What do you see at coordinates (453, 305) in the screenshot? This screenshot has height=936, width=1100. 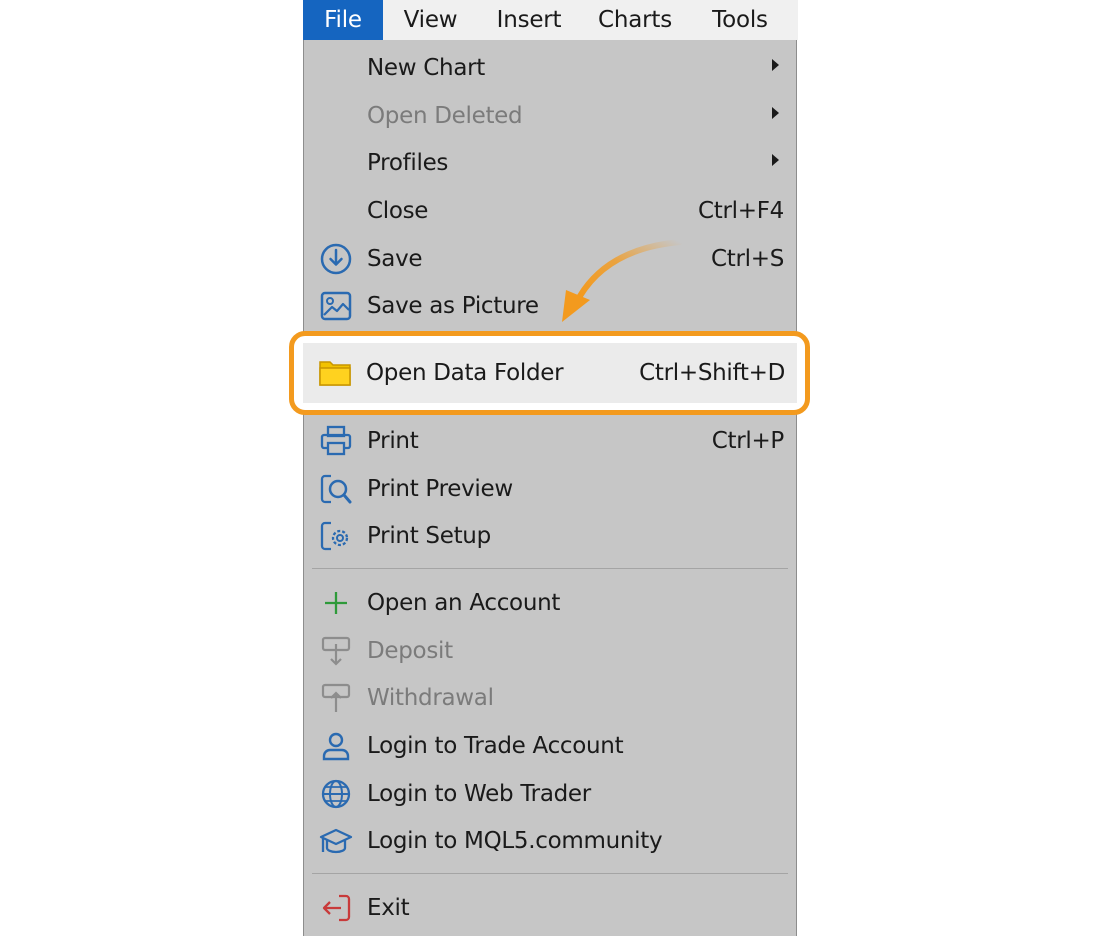 I see `menu-item-label: Save as Picture` at bounding box center [453, 305].